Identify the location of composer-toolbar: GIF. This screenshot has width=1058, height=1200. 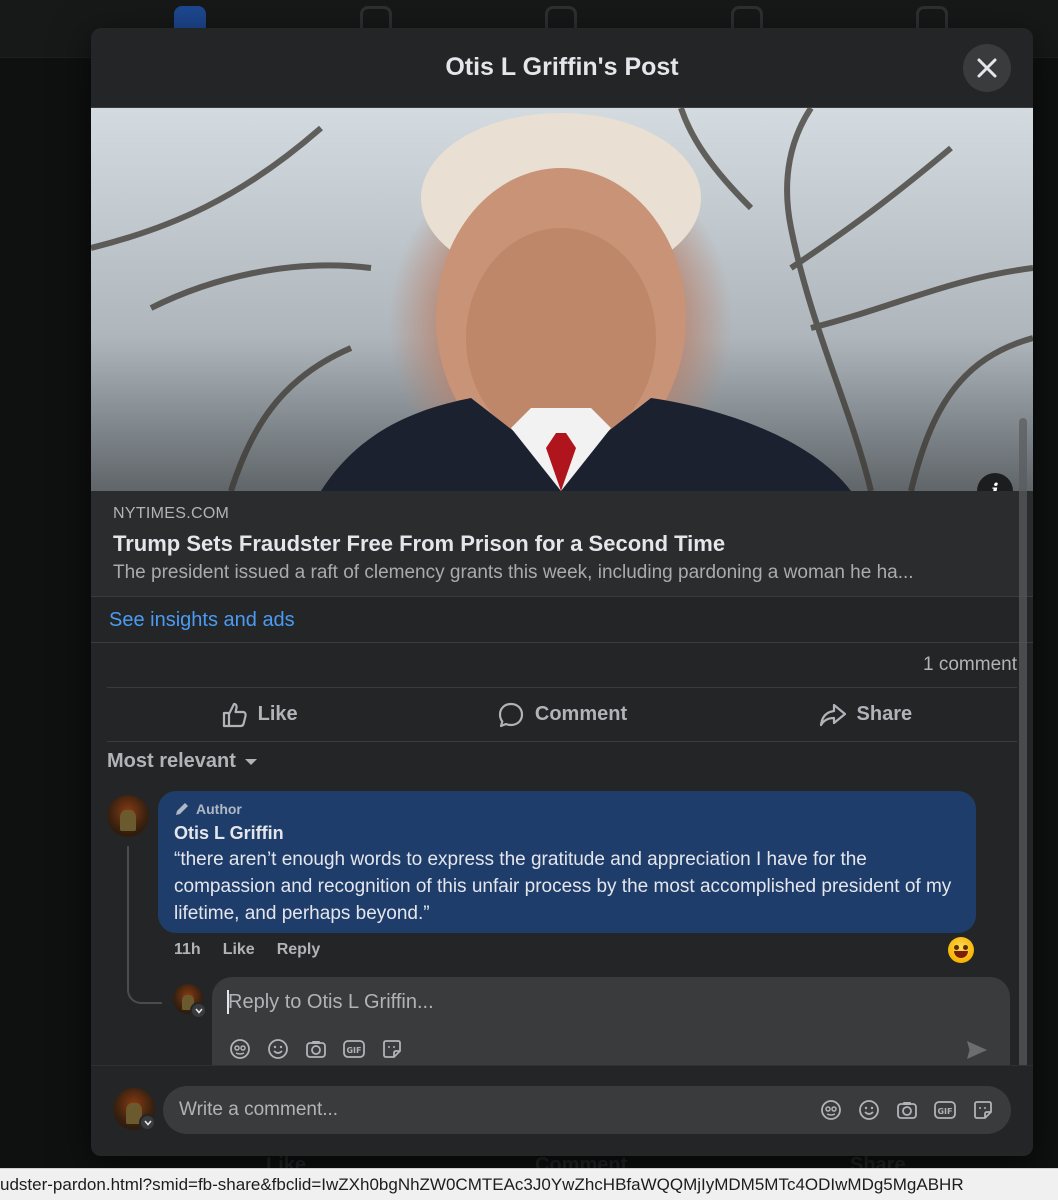
(907, 1110).